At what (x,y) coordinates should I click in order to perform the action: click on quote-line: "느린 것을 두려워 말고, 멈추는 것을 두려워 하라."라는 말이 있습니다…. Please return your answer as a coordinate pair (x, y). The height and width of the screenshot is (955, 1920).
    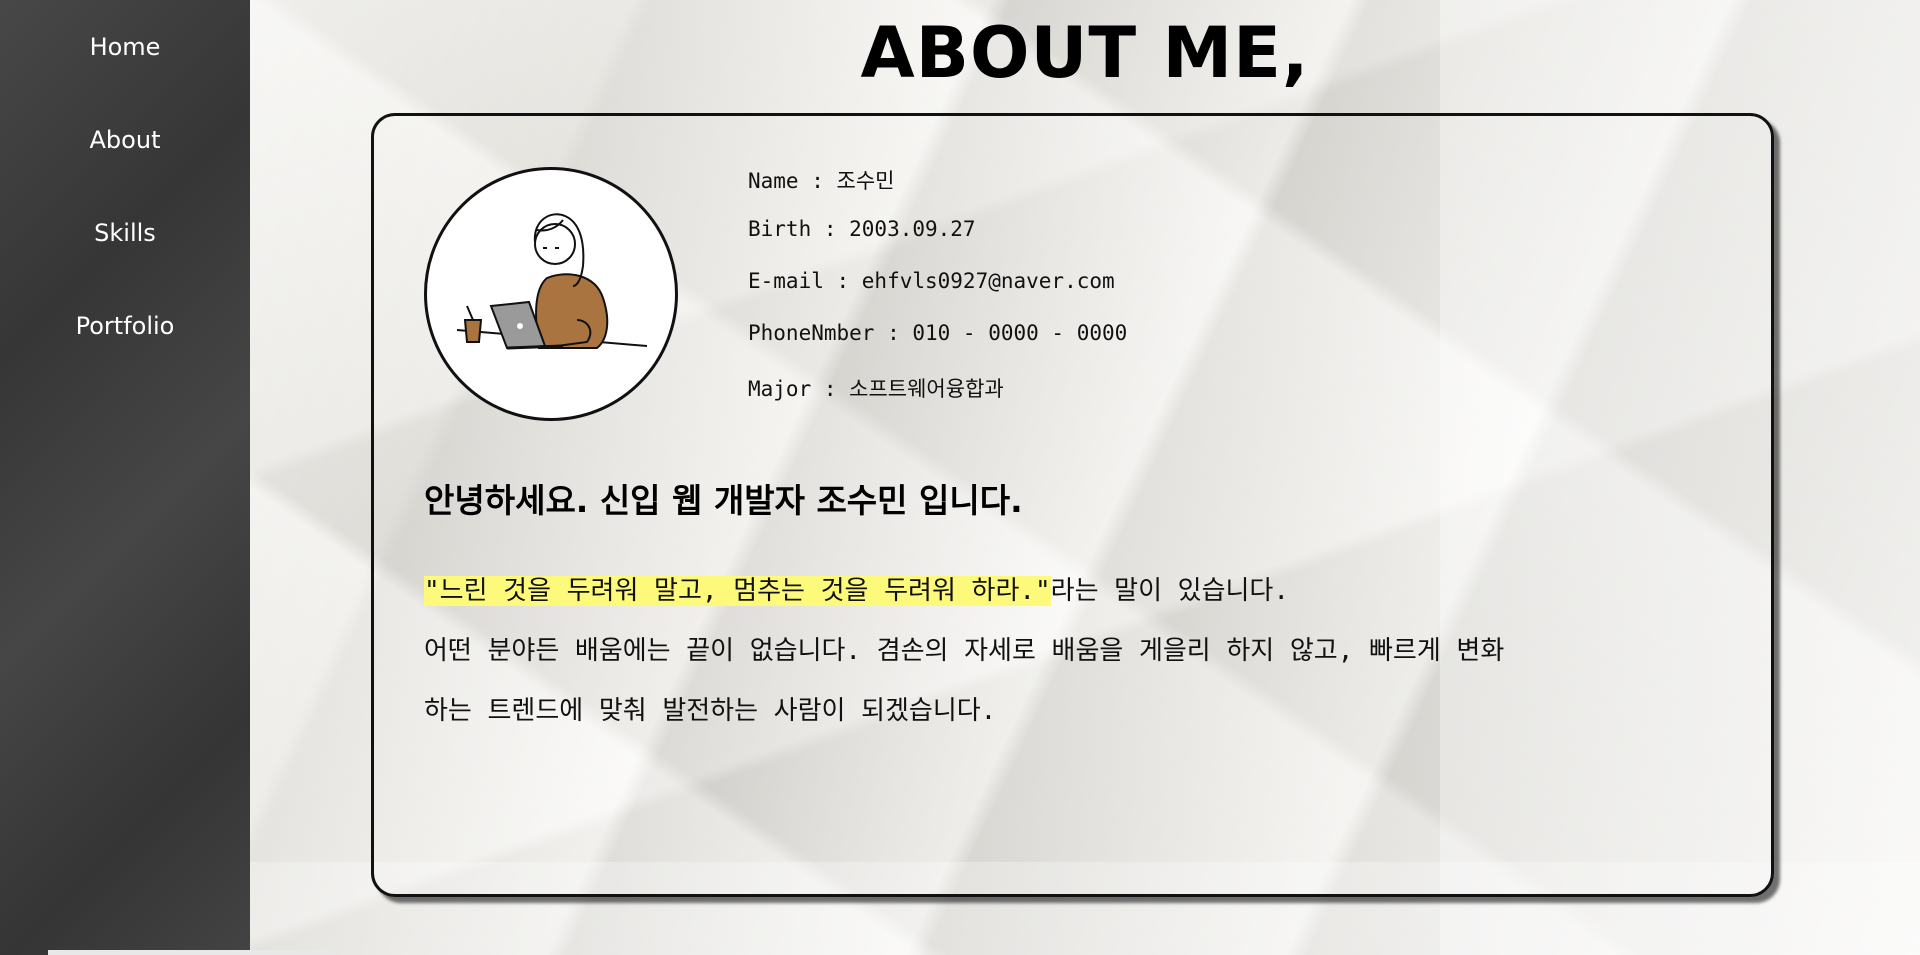
    Looking at the image, I should click on (856, 588).